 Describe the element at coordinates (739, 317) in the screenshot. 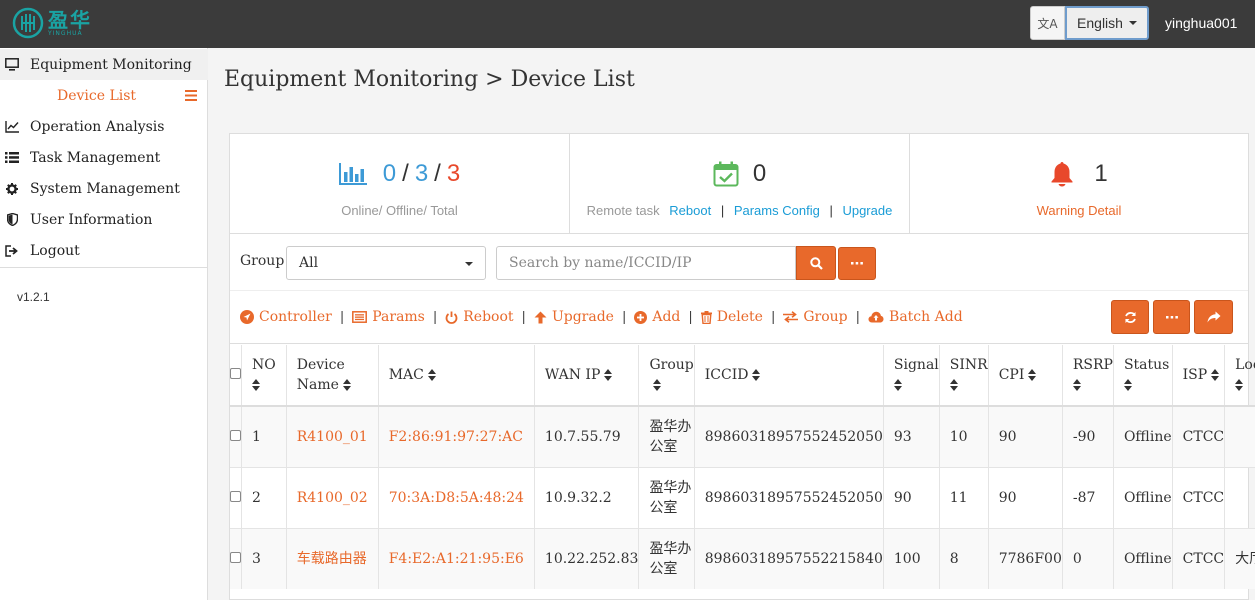

I see `delete-label: Delete` at that location.